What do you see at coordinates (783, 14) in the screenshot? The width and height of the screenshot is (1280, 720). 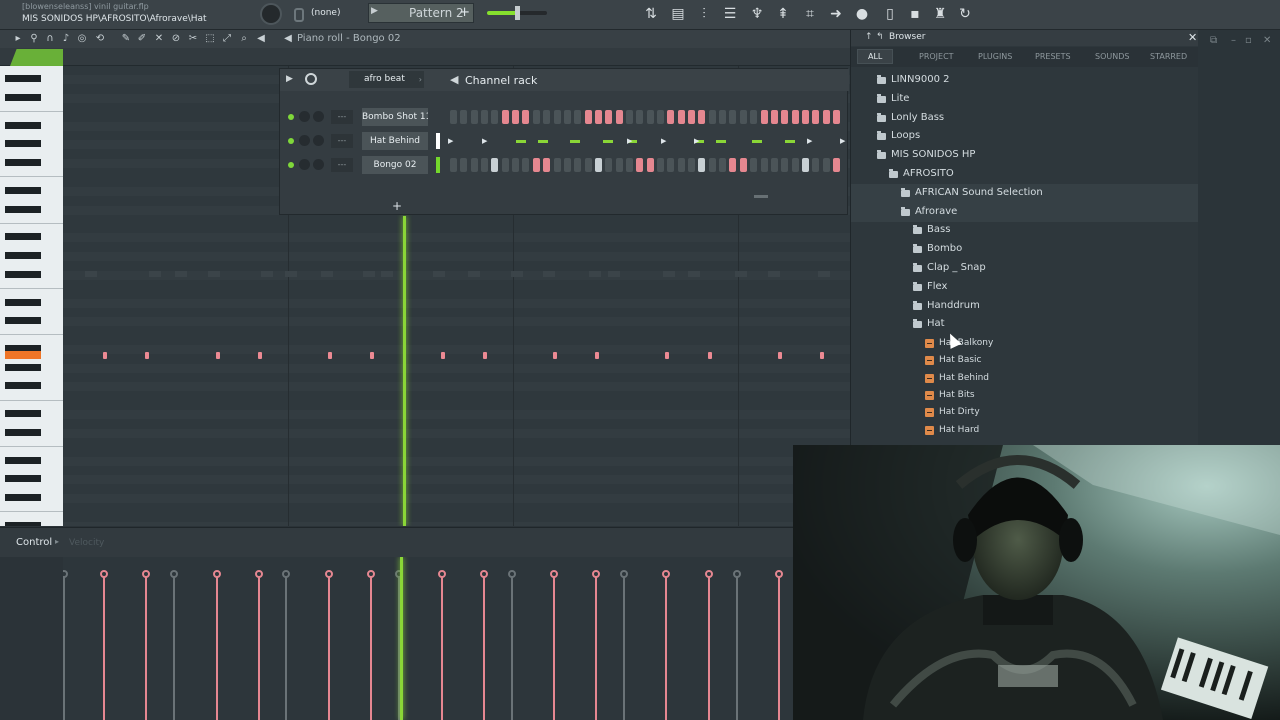 I see `browser-icon: ⇞` at bounding box center [783, 14].